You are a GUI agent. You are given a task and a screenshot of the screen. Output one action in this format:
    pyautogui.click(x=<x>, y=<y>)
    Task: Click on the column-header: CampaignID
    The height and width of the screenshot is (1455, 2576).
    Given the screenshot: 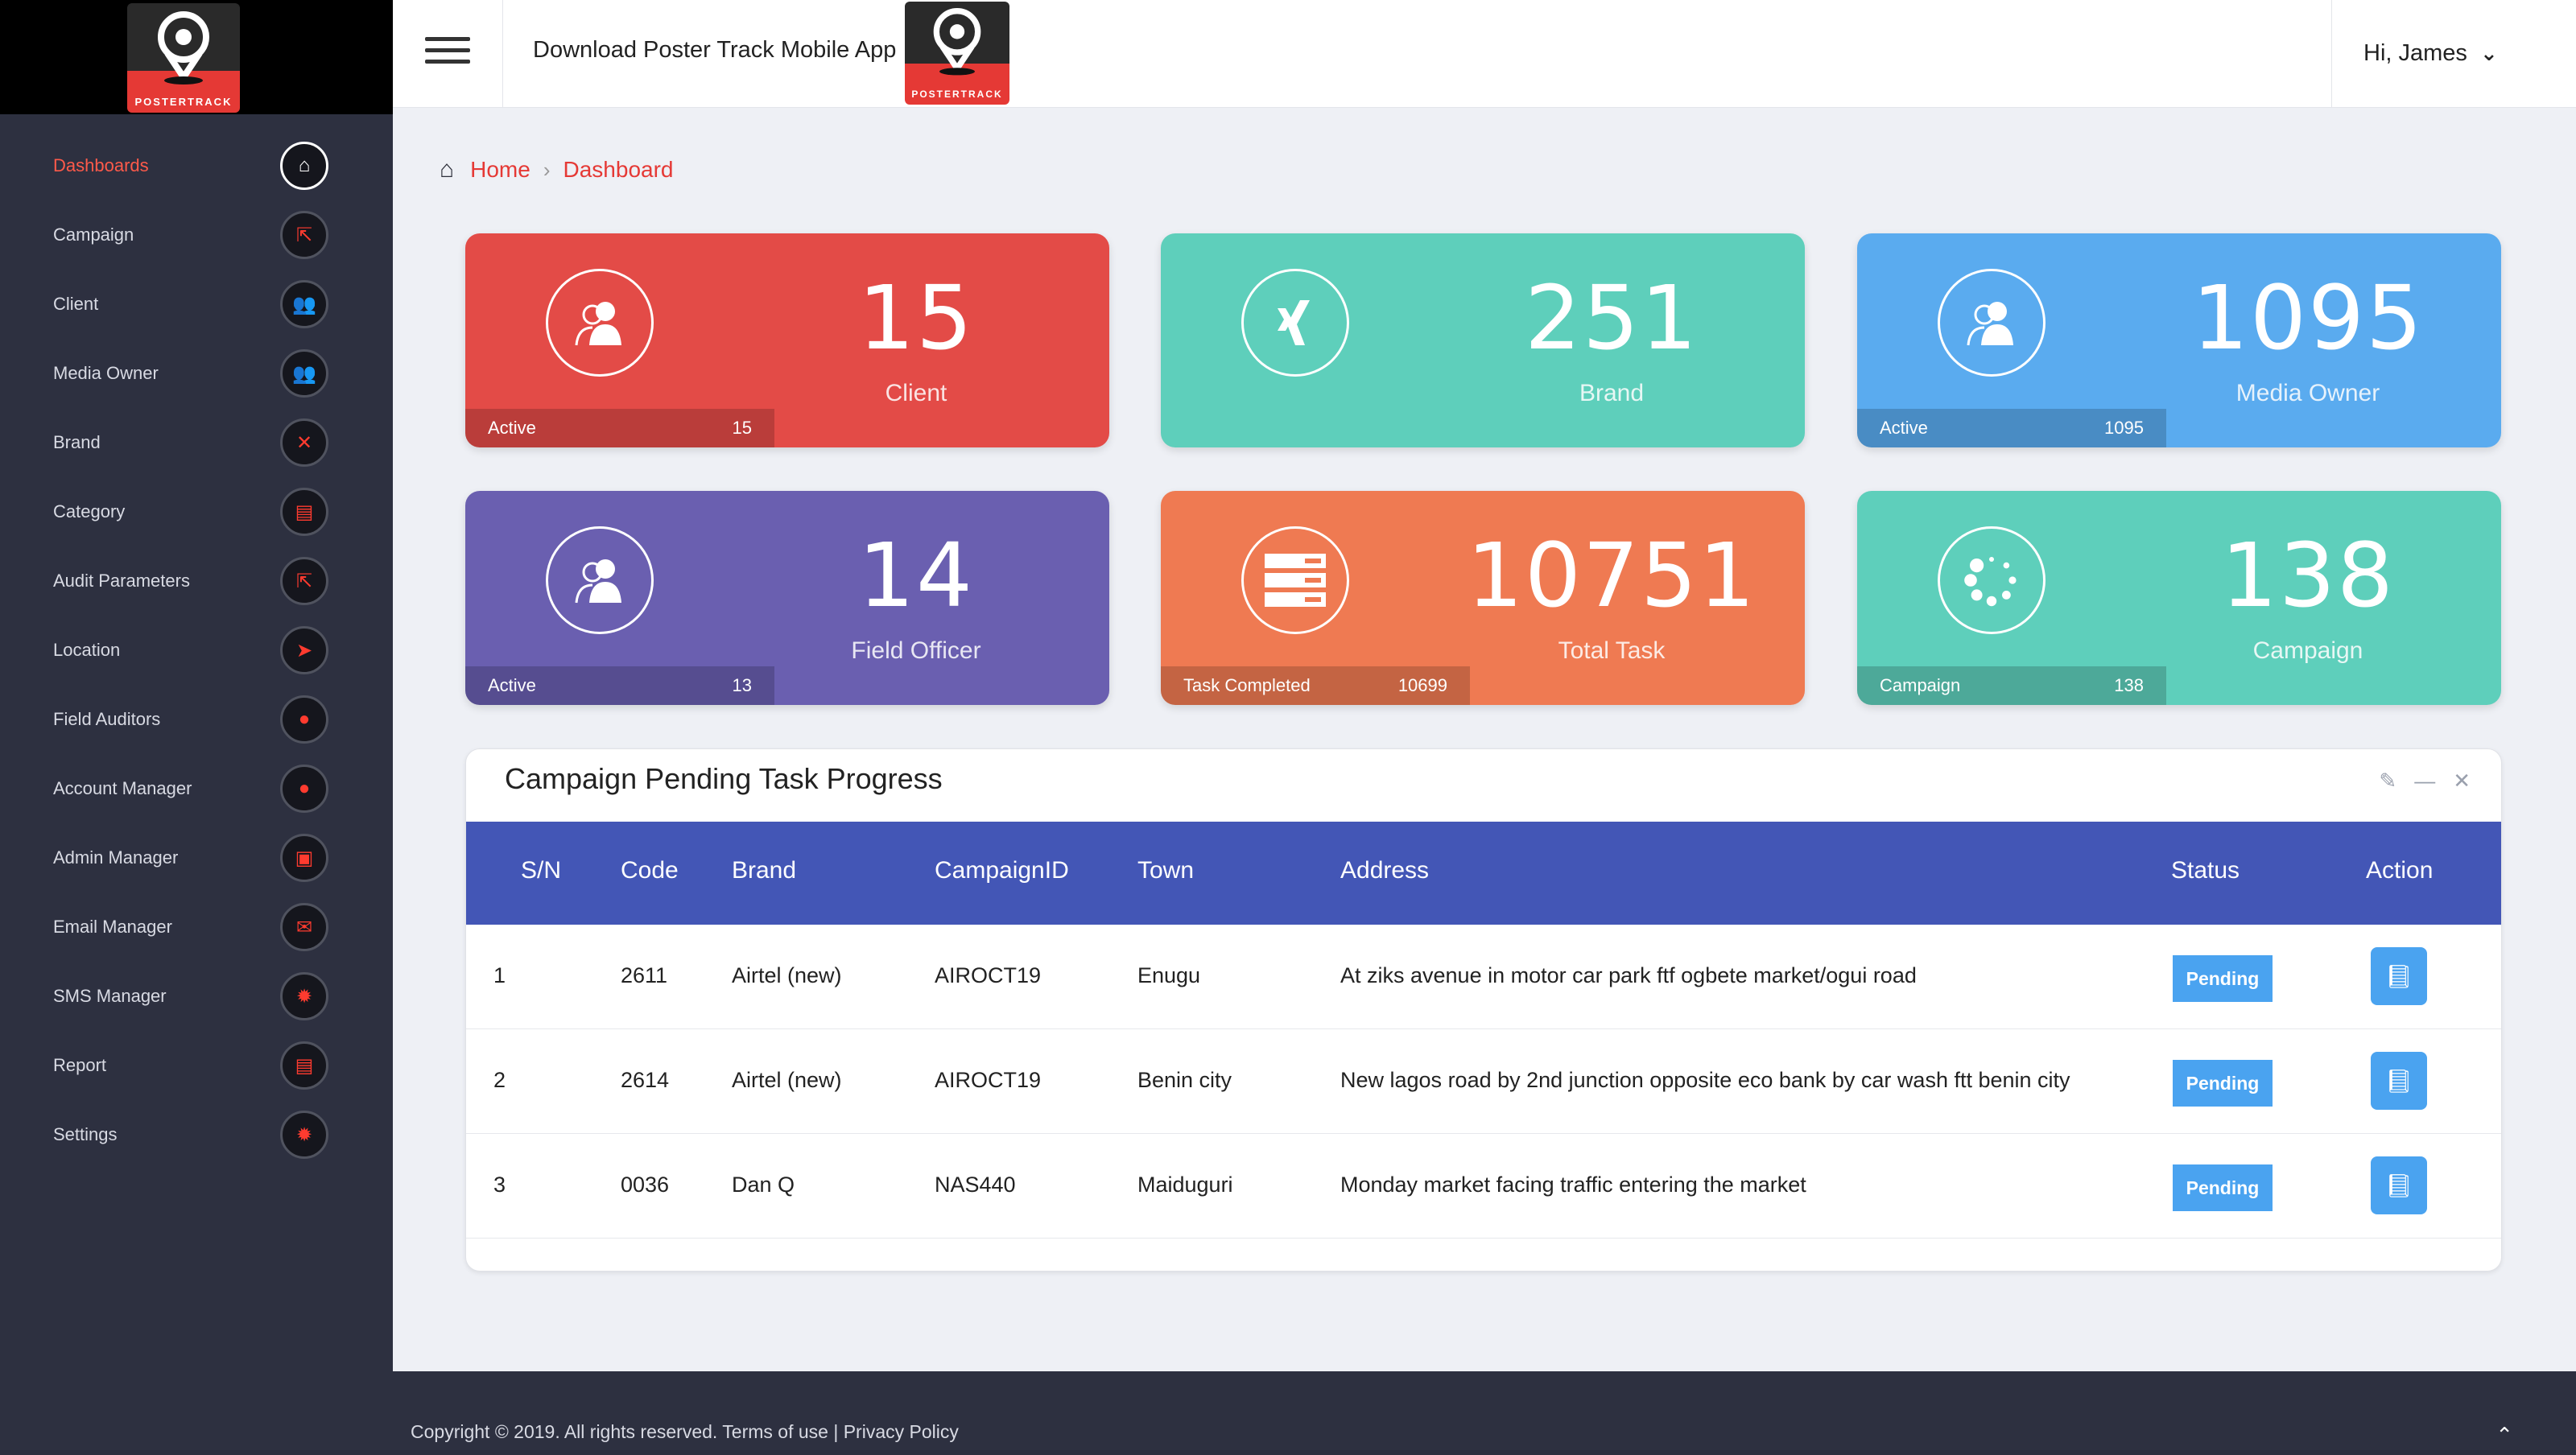 What is the action you would take?
    pyautogui.click(x=1002, y=871)
    